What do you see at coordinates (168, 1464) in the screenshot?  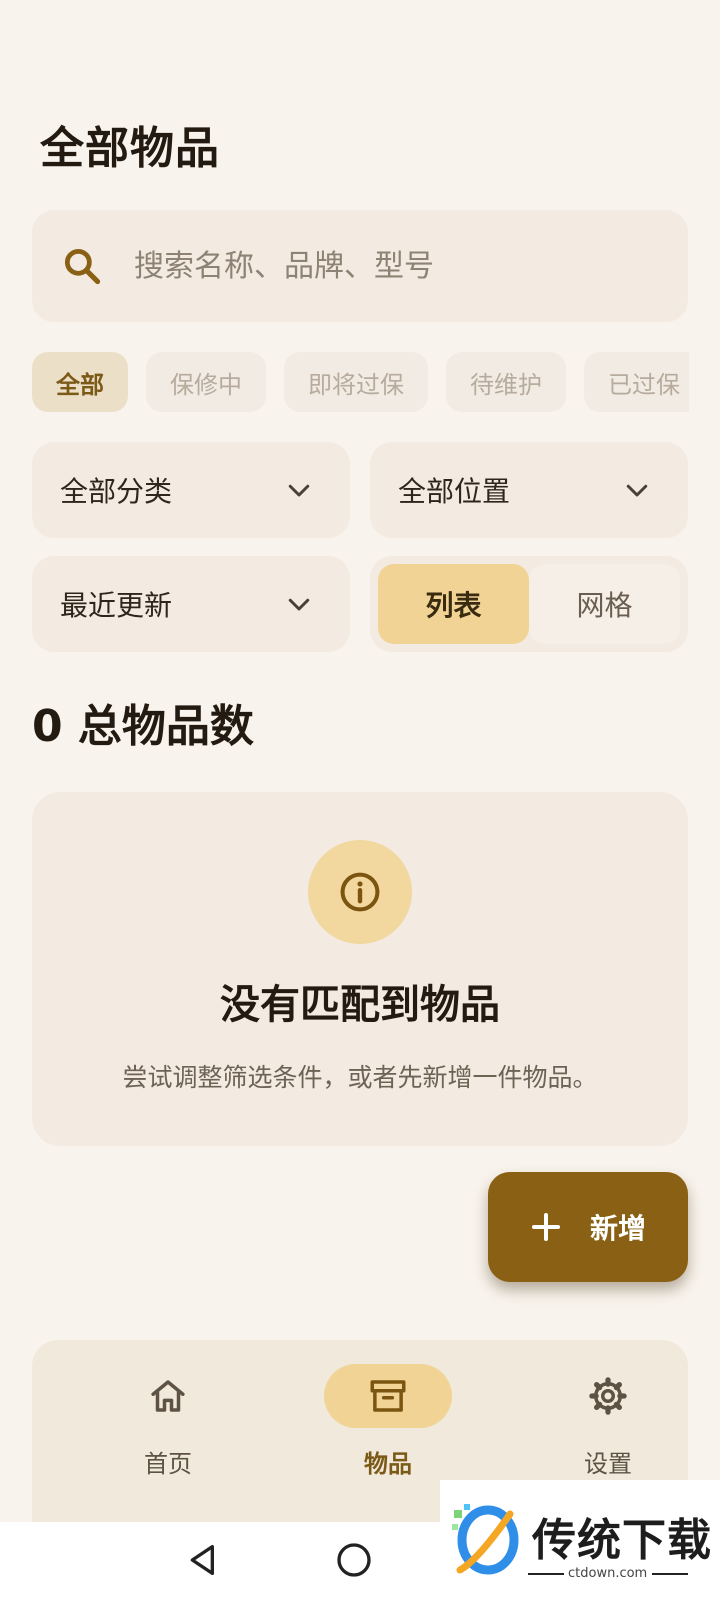 I see `nav-label-home: 首页` at bounding box center [168, 1464].